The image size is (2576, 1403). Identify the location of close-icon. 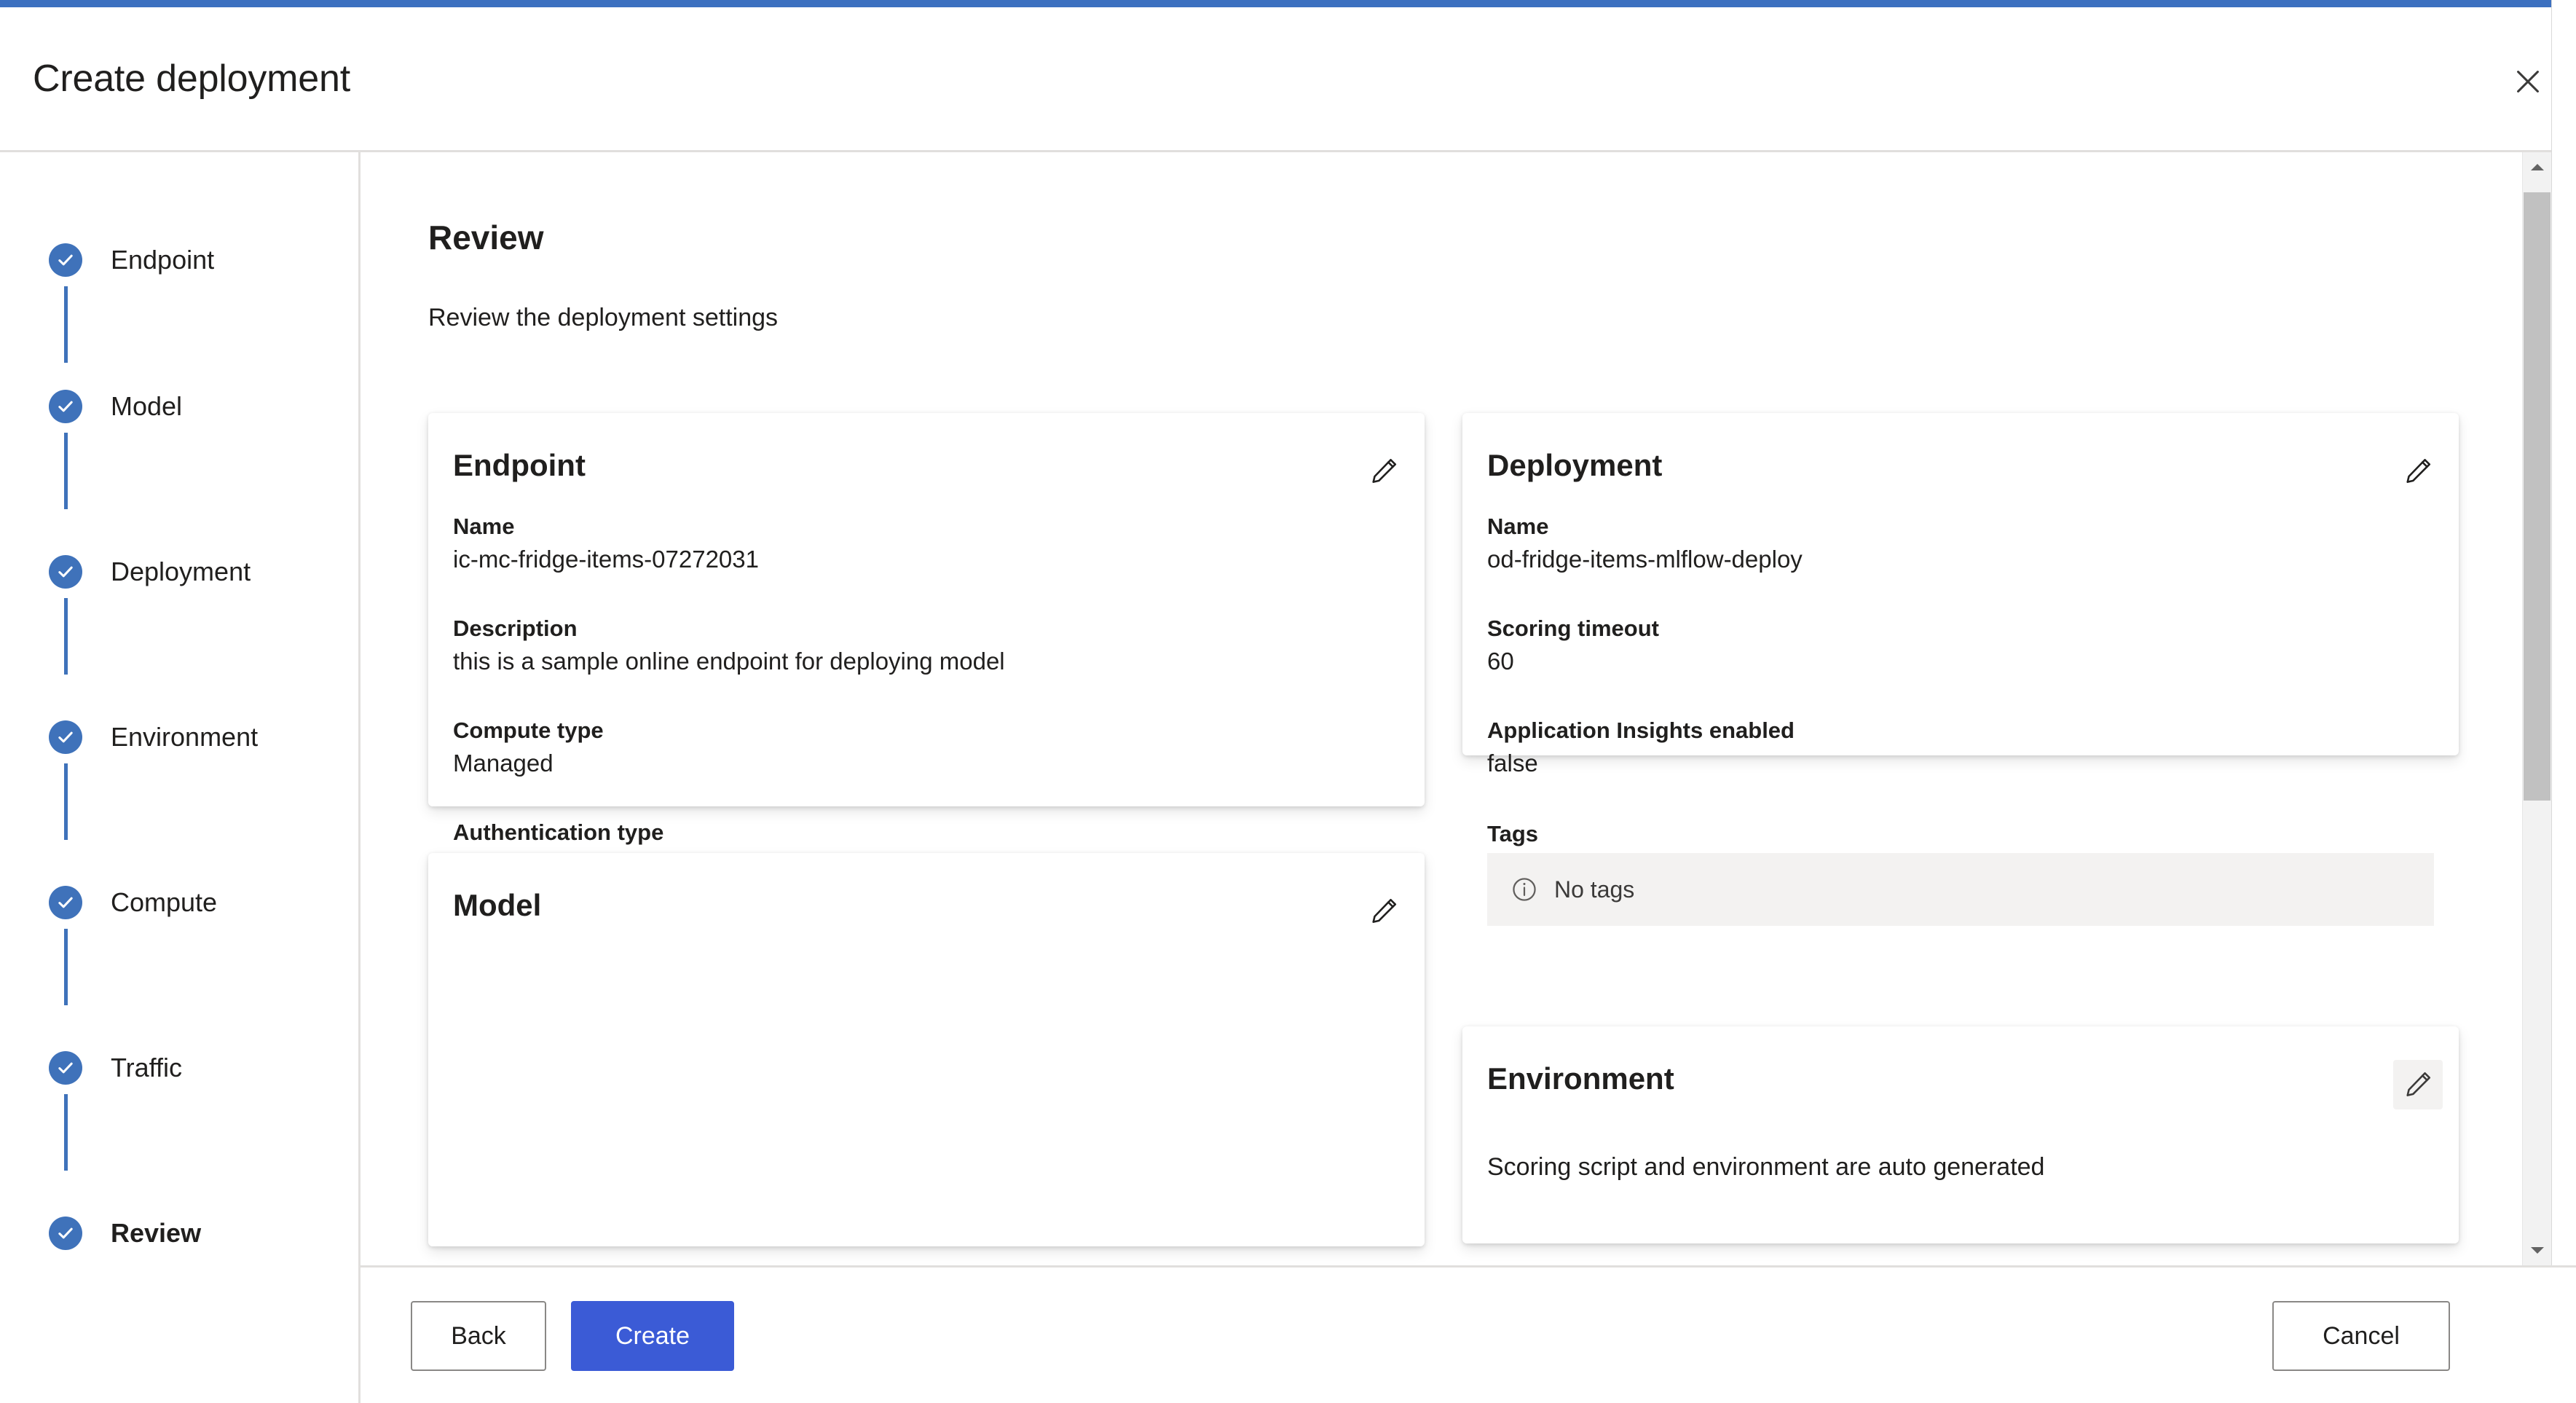
(2528, 81).